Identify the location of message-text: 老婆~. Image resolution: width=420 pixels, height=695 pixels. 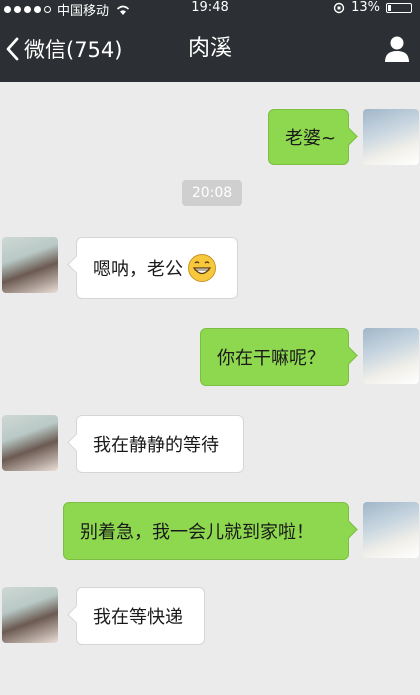
(311, 138).